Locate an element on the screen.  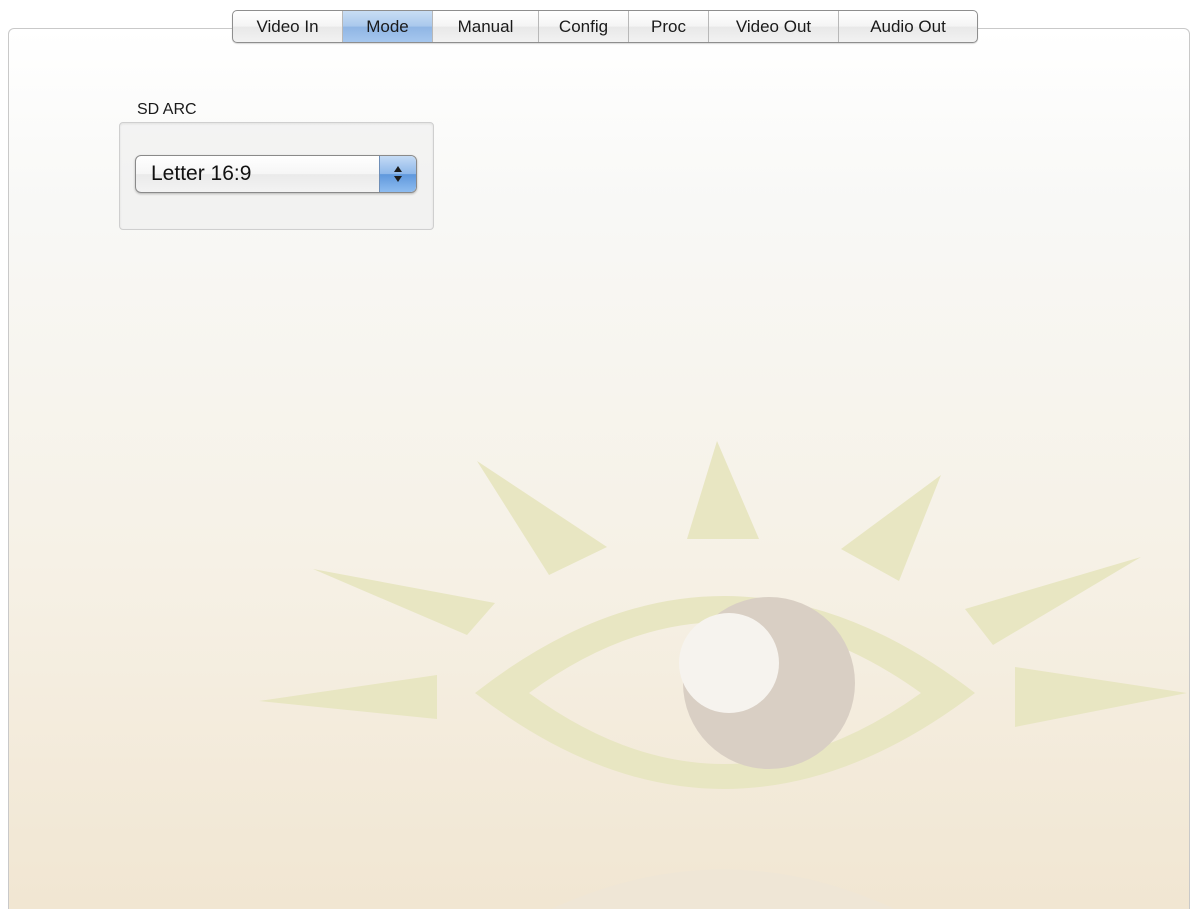
popup-arrows-icon is located at coordinates (397, 174).